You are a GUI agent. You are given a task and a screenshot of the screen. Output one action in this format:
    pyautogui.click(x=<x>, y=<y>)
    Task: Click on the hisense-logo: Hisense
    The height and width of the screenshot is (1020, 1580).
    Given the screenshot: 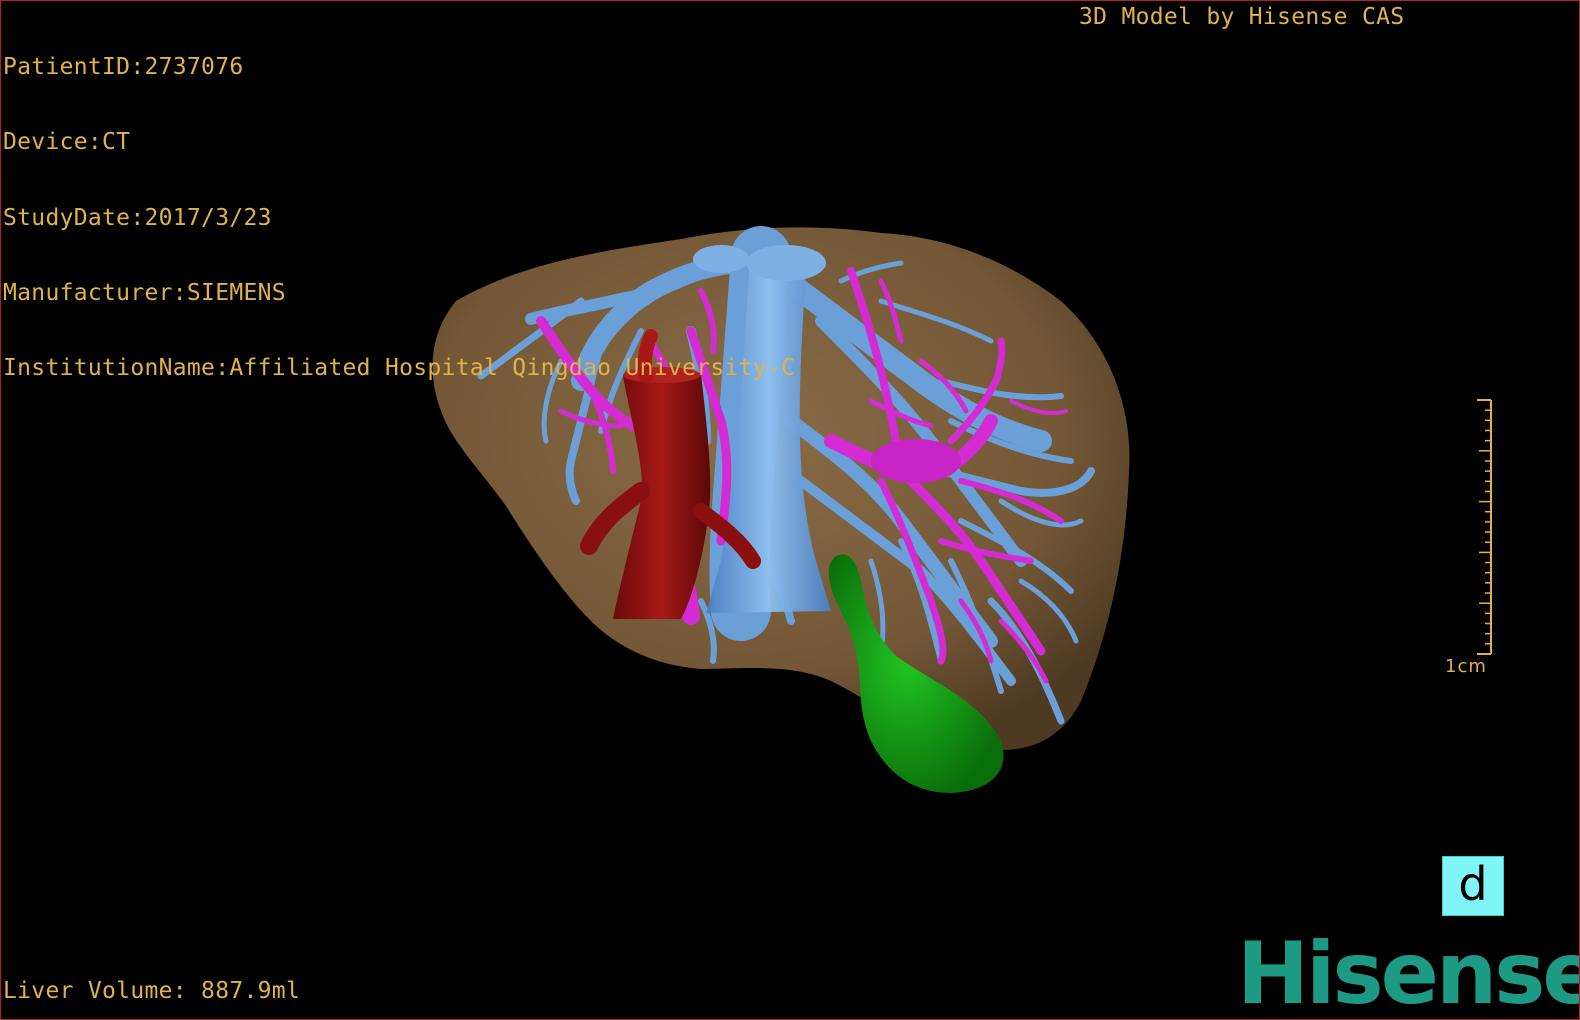 What is the action you would take?
    pyautogui.click(x=1408, y=972)
    